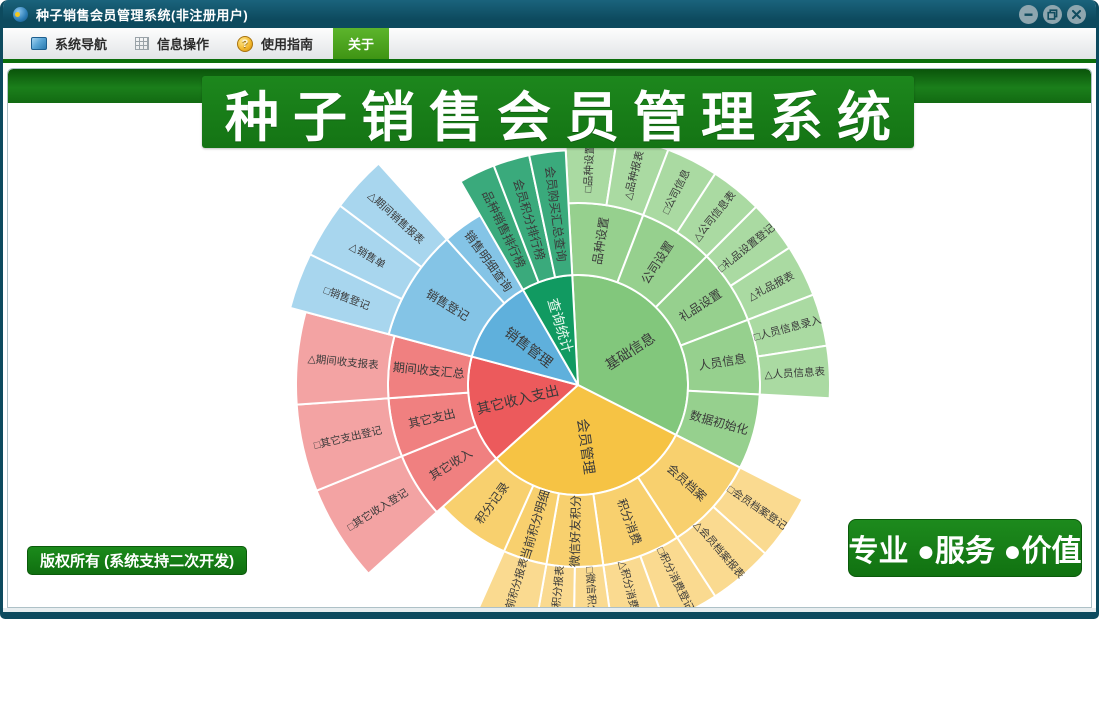 This screenshot has height=723, width=1099. I want to click on toolbar-item-user-guide: ? 使用指南, so click(275, 43).